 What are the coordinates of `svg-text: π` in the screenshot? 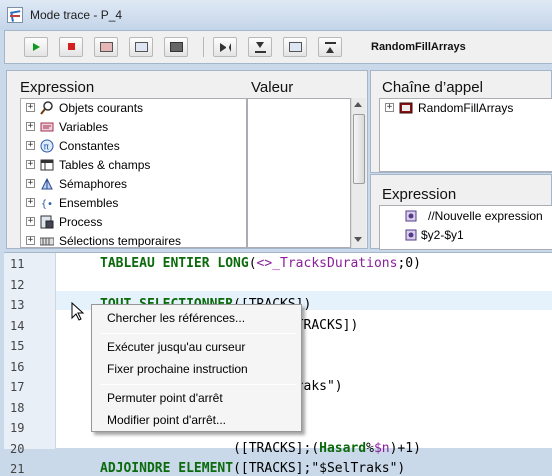 It's located at (47, 148).